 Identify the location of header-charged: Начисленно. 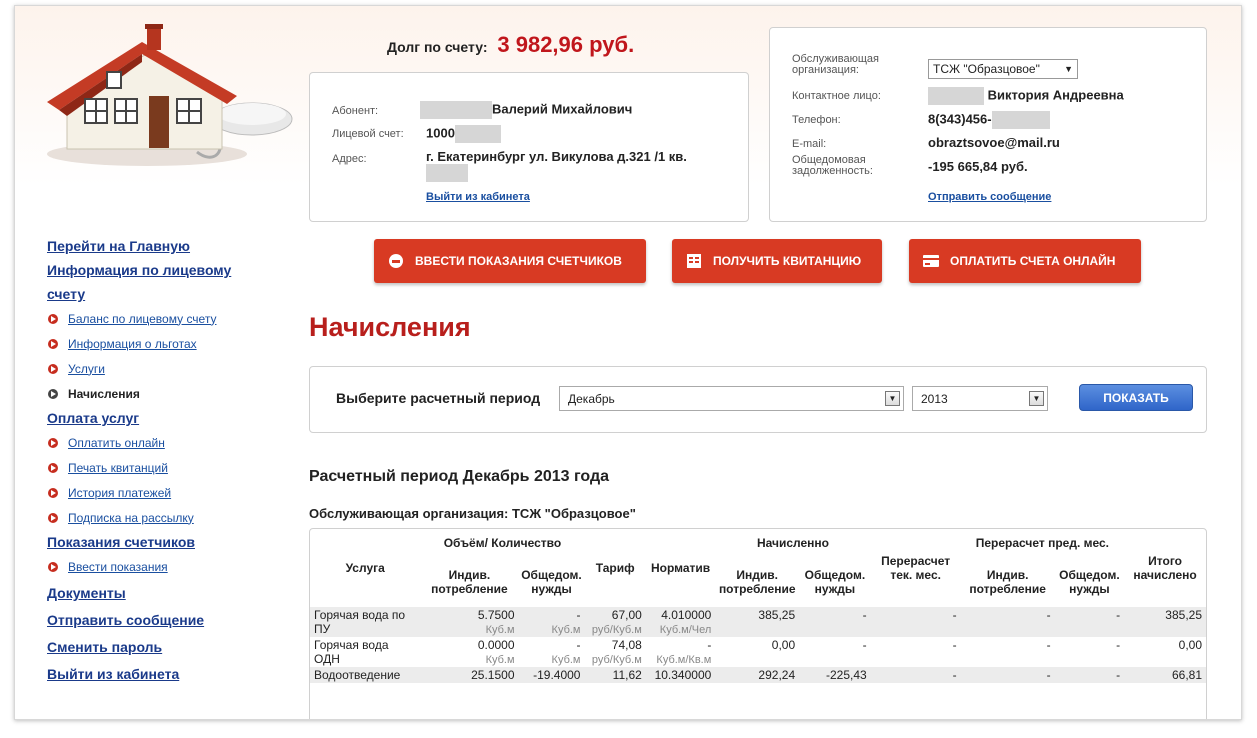
(792, 543).